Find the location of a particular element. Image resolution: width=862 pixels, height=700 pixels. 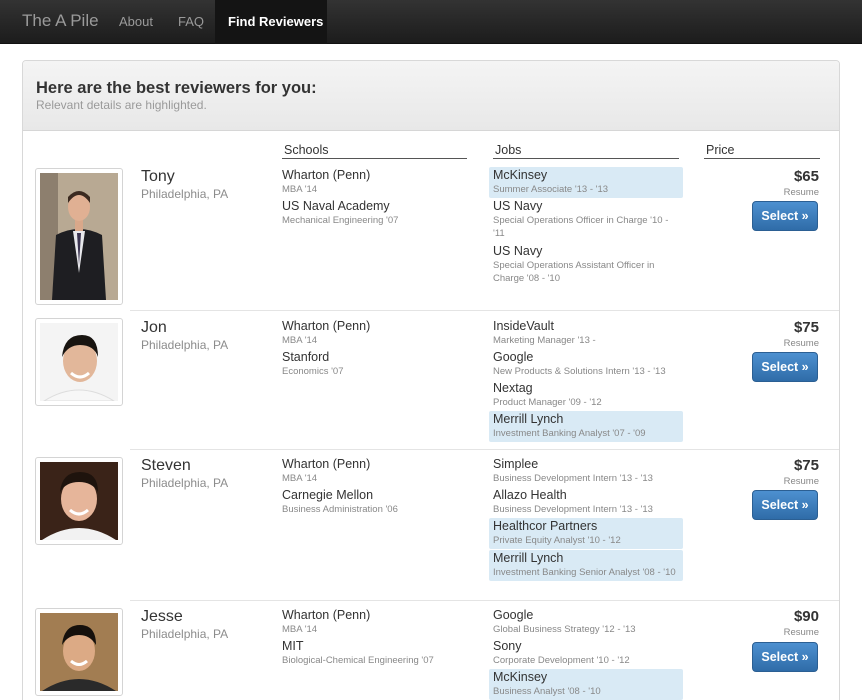

job-entry: InsideVault Marketing Manager '13 - is located at coordinates (586, 333).